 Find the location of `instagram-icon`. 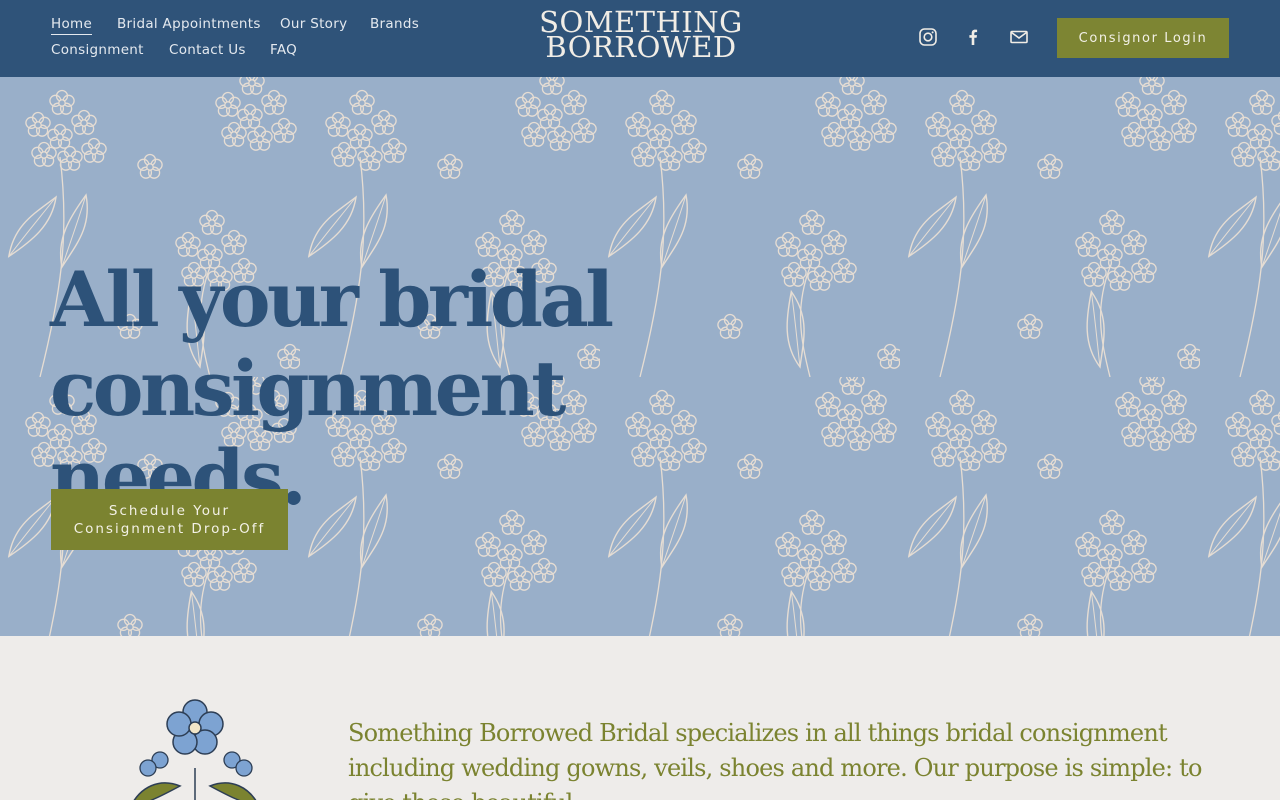

instagram-icon is located at coordinates (928, 37).